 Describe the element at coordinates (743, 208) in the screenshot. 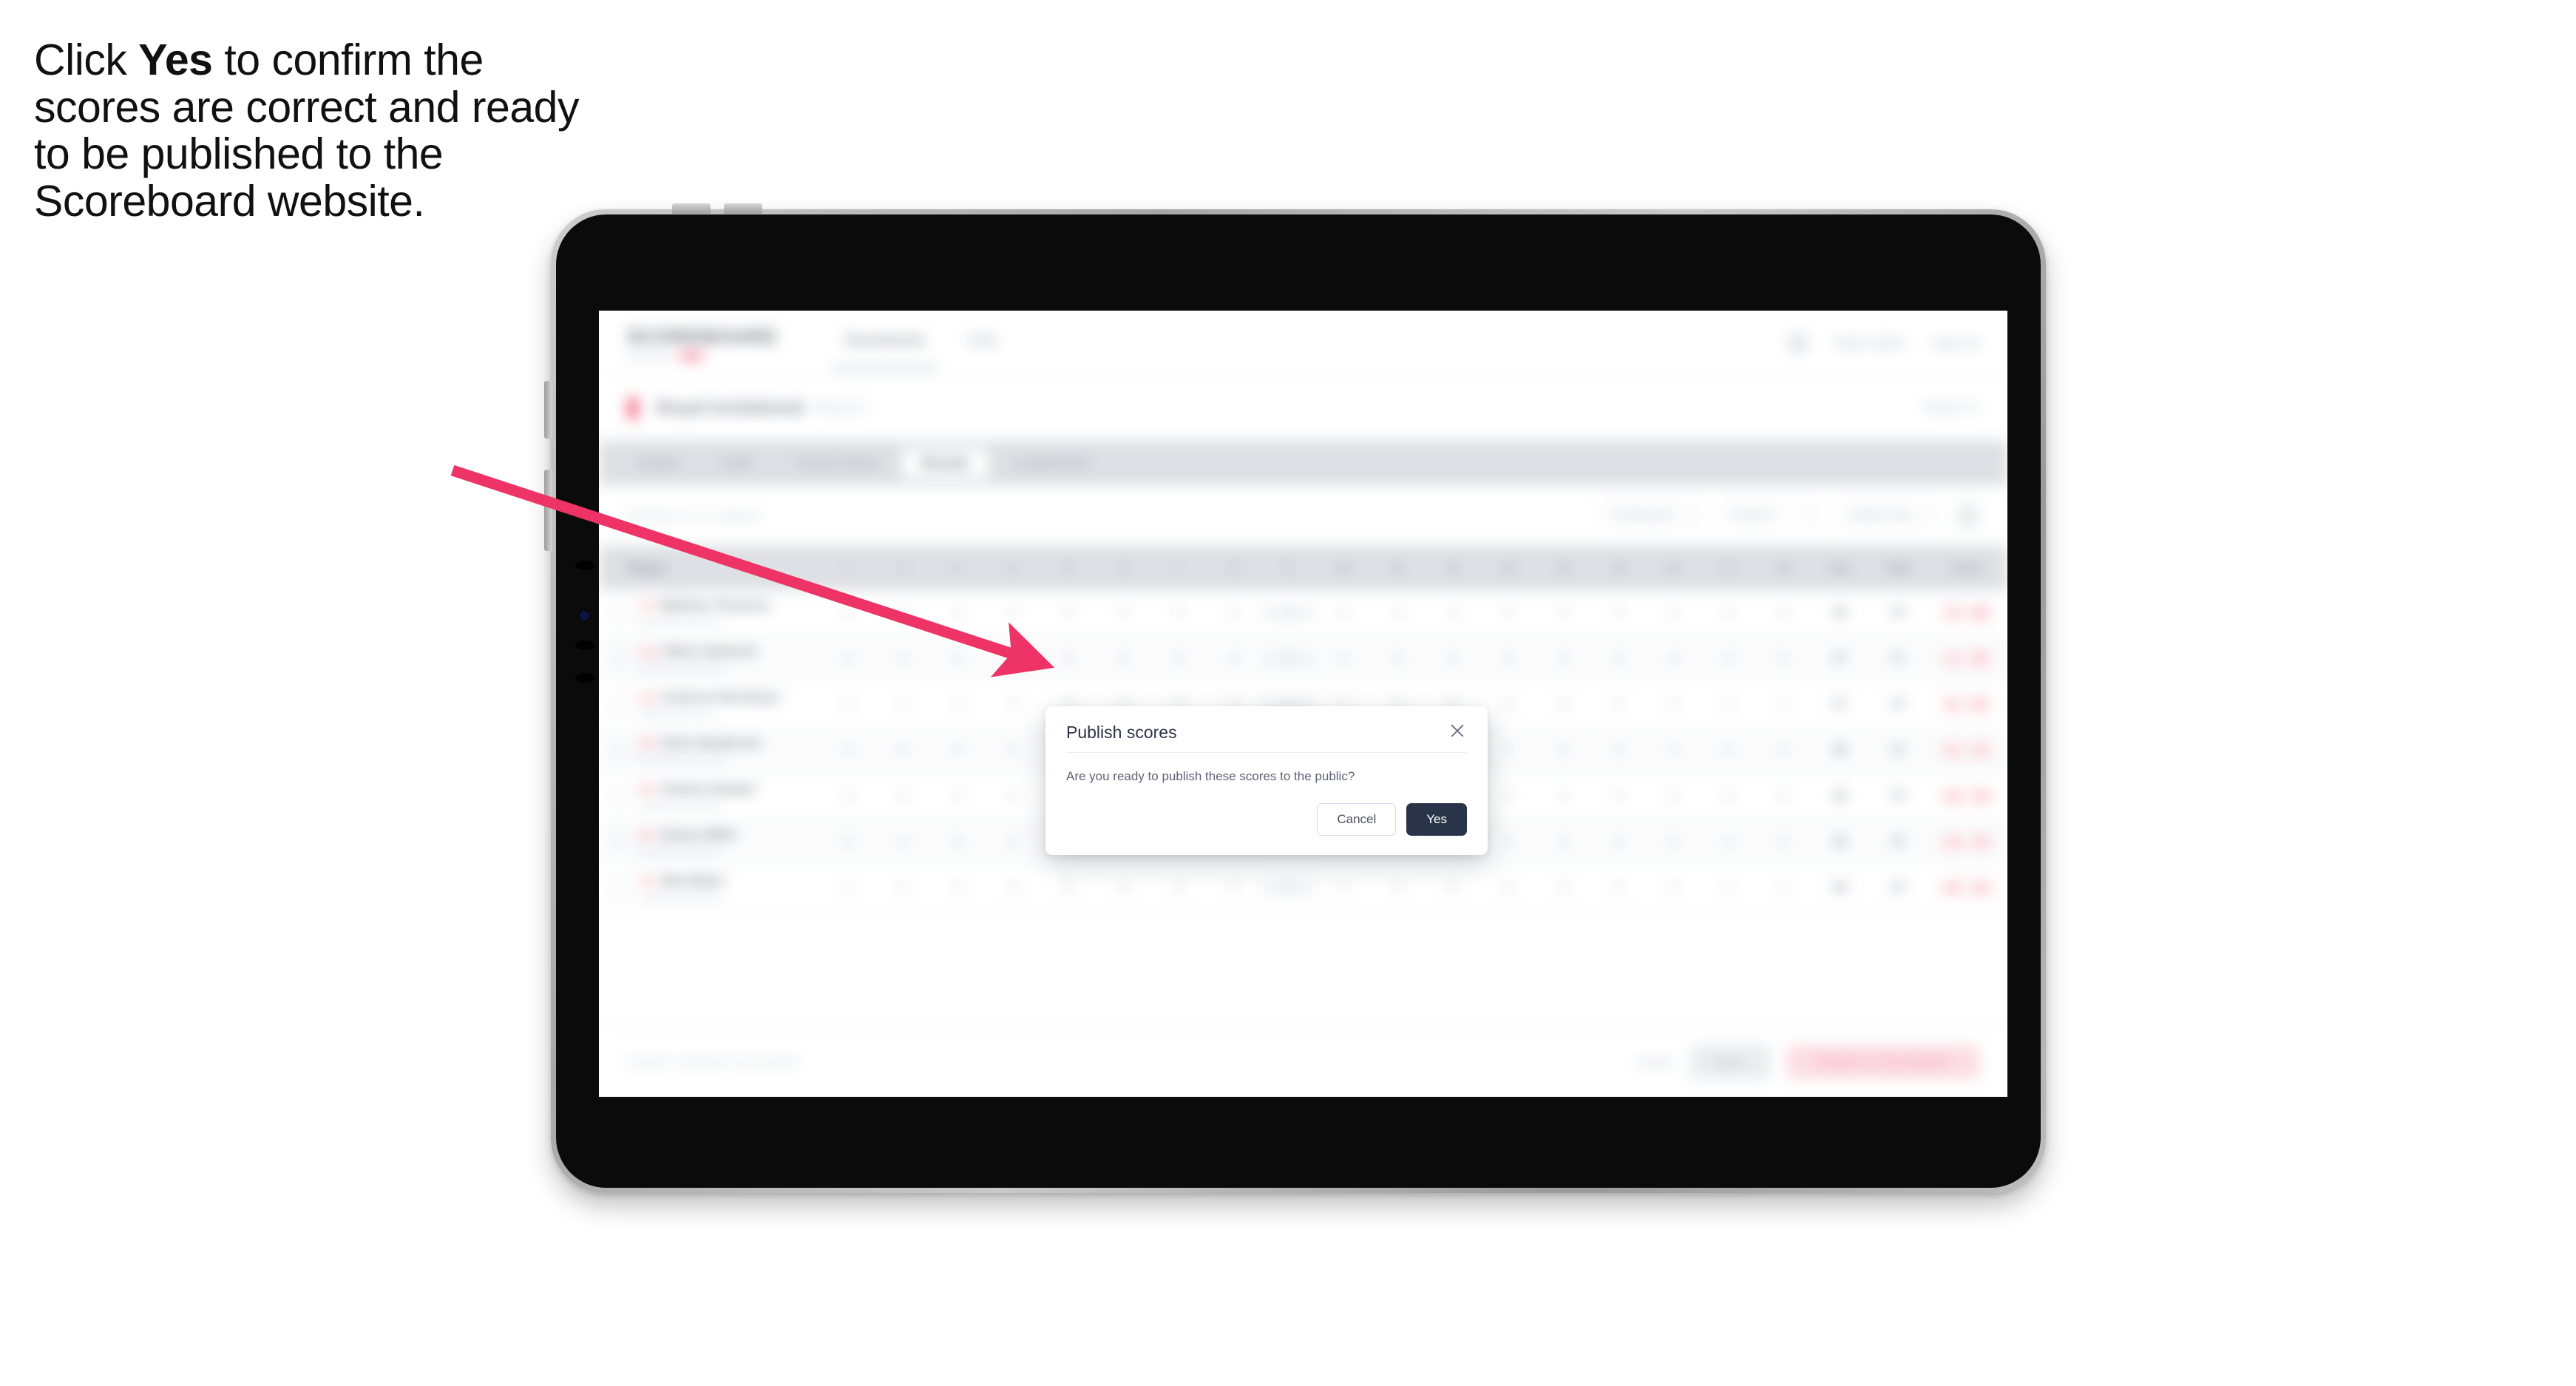

I see `tablet-button-top-volume-down` at that location.